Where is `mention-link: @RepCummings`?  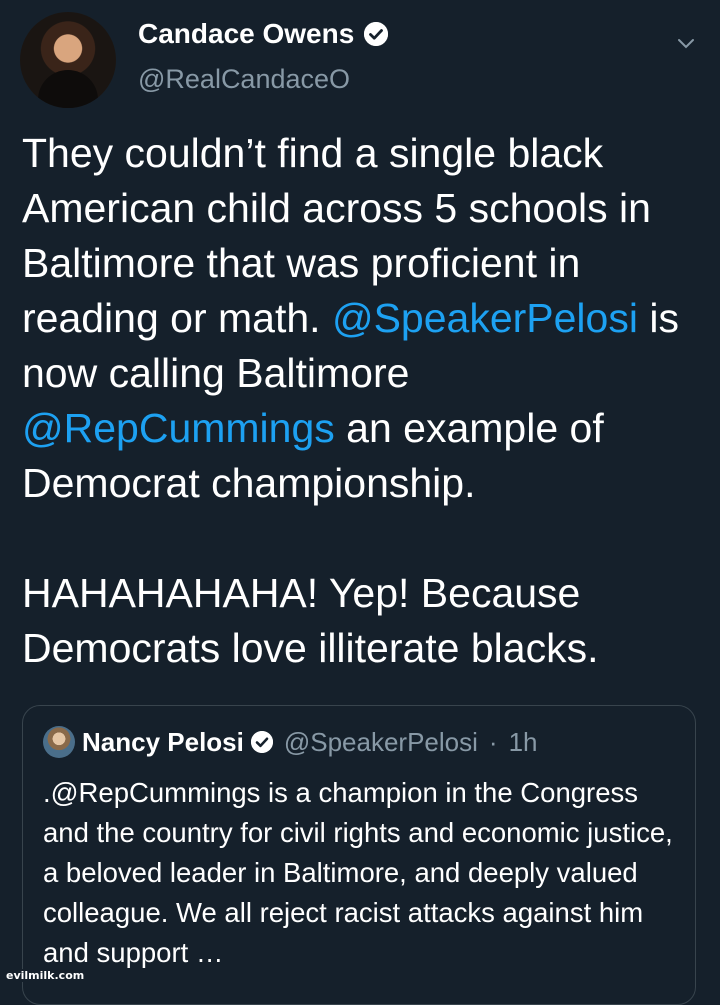
mention-link: @RepCummings is located at coordinates (178, 428).